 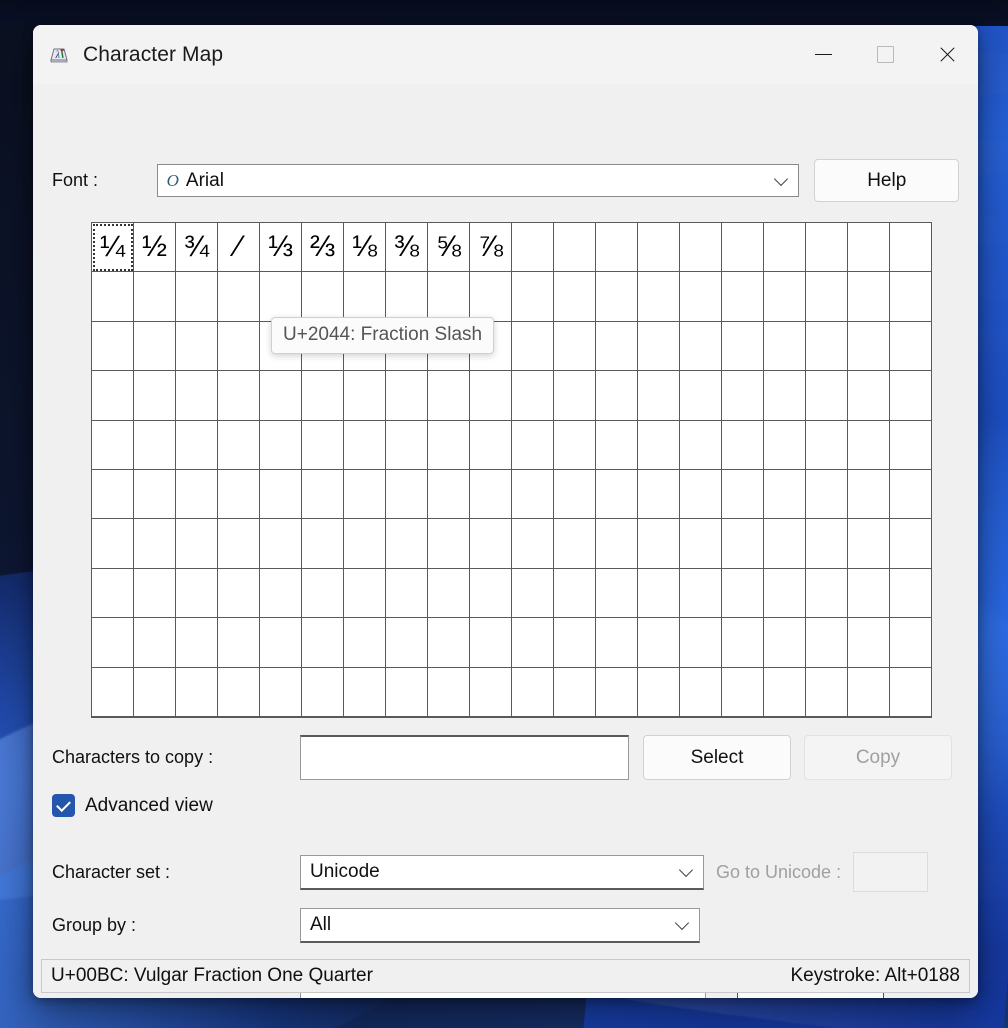 I want to click on character-set-select: Unicode, so click(x=502, y=872).